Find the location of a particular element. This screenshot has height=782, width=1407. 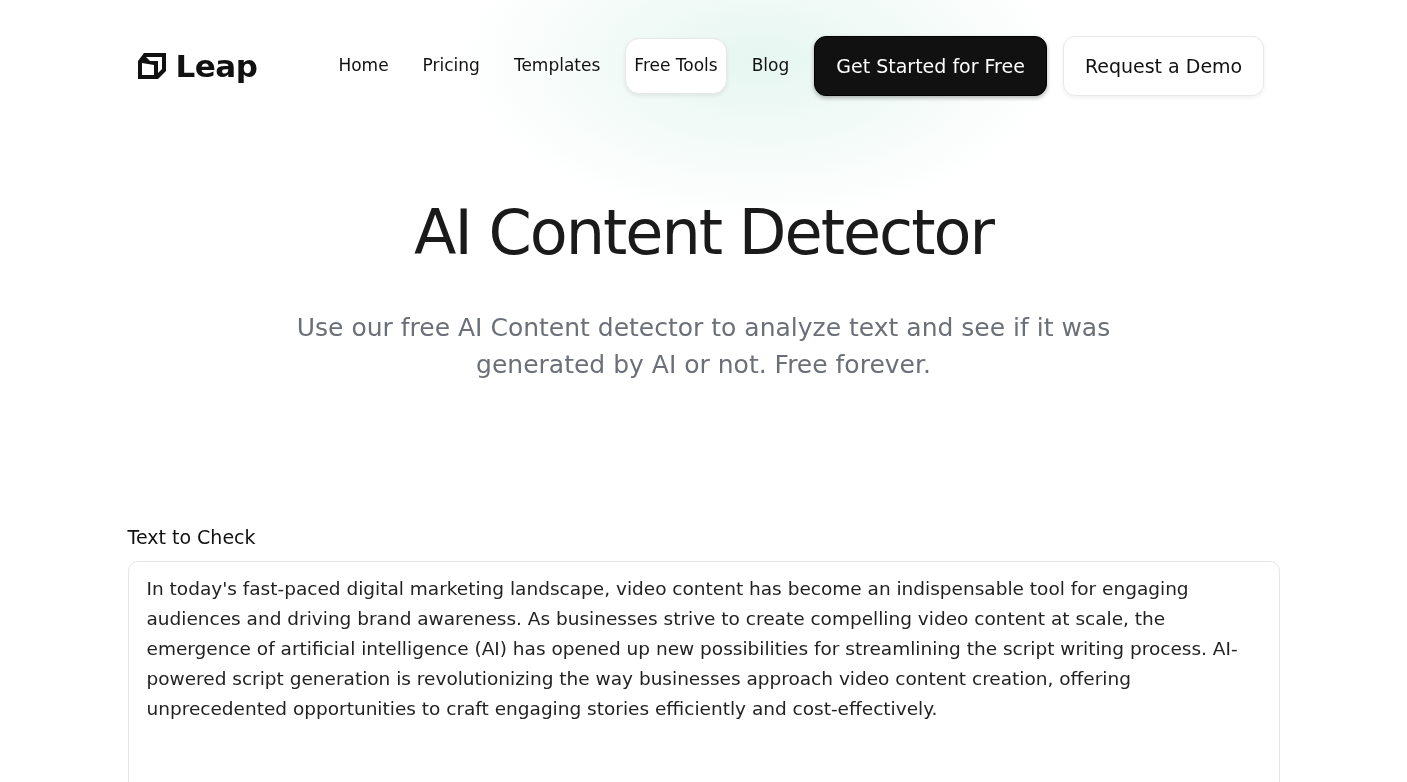

page-subtitle: Use our free AI Content detector to analyze text and see if it was generated by AI or not. Free forever. is located at coordinates (703, 346).